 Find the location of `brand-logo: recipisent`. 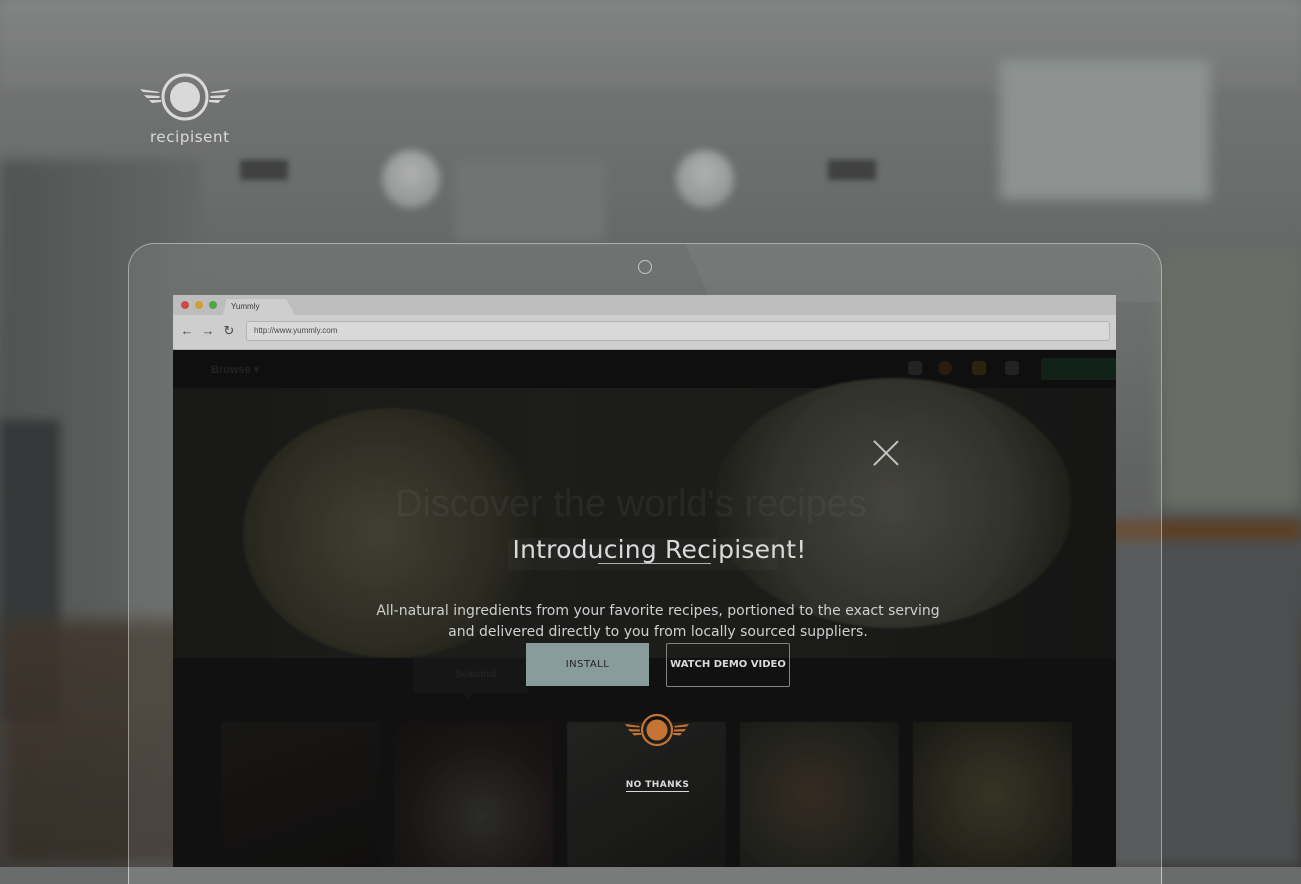

brand-logo: recipisent is located at coordinates (185, 112).